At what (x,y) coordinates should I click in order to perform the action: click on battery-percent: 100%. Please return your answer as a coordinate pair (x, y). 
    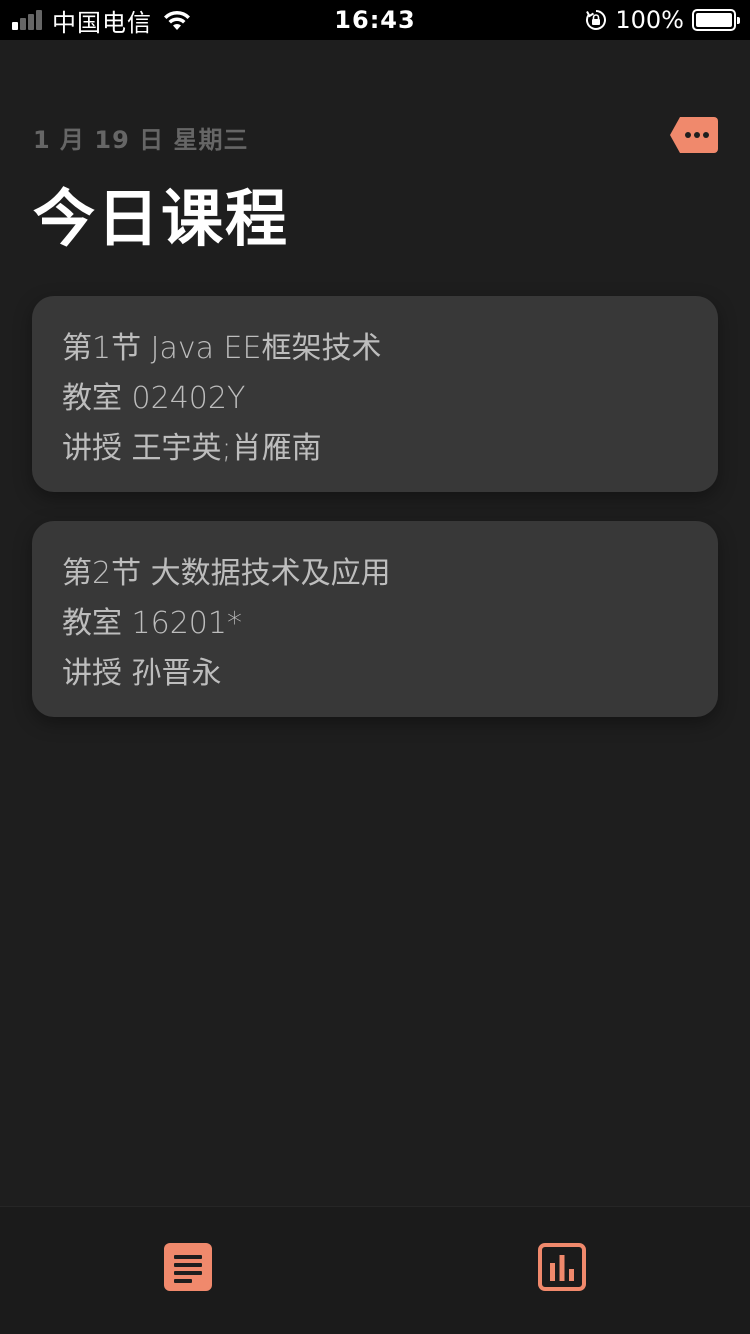
    Looking at the image, I should click on (649, 20).